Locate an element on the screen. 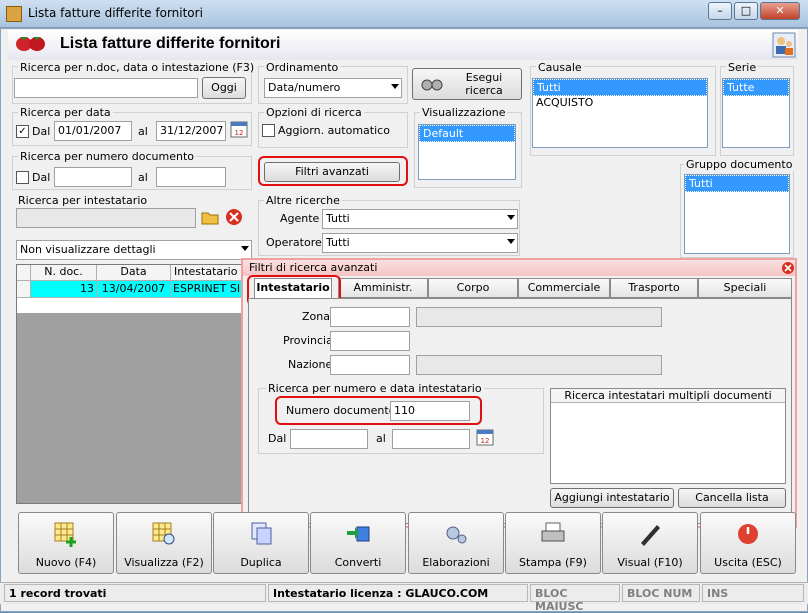  minimize-button: – is located at coordinates (720, 11).